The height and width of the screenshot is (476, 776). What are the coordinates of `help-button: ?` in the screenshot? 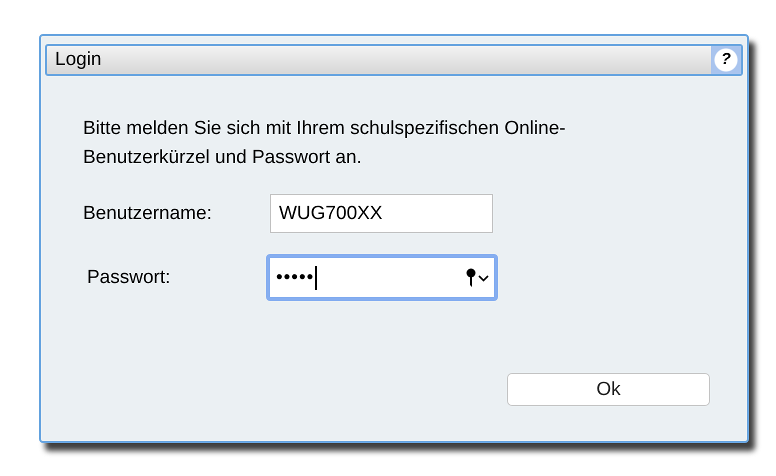 It's located at (726, 60).